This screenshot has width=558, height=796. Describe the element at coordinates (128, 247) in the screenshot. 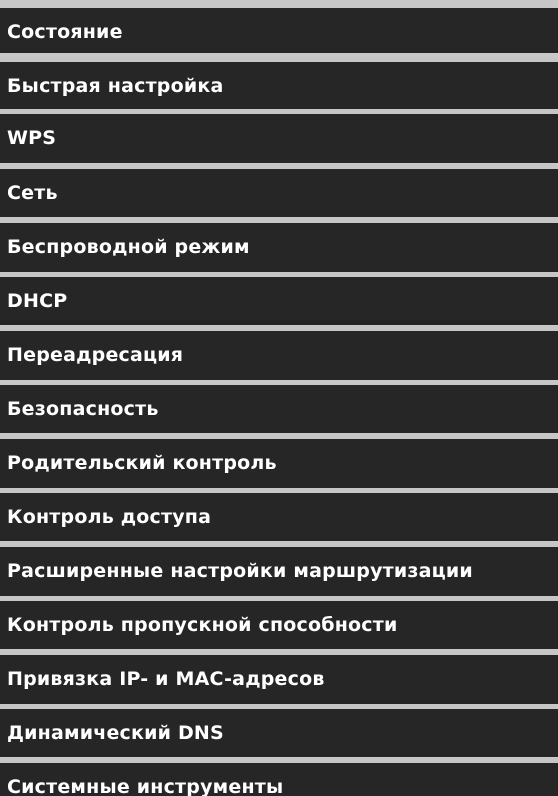

I see `menu-item-label: Беспроводной режим` at that location.